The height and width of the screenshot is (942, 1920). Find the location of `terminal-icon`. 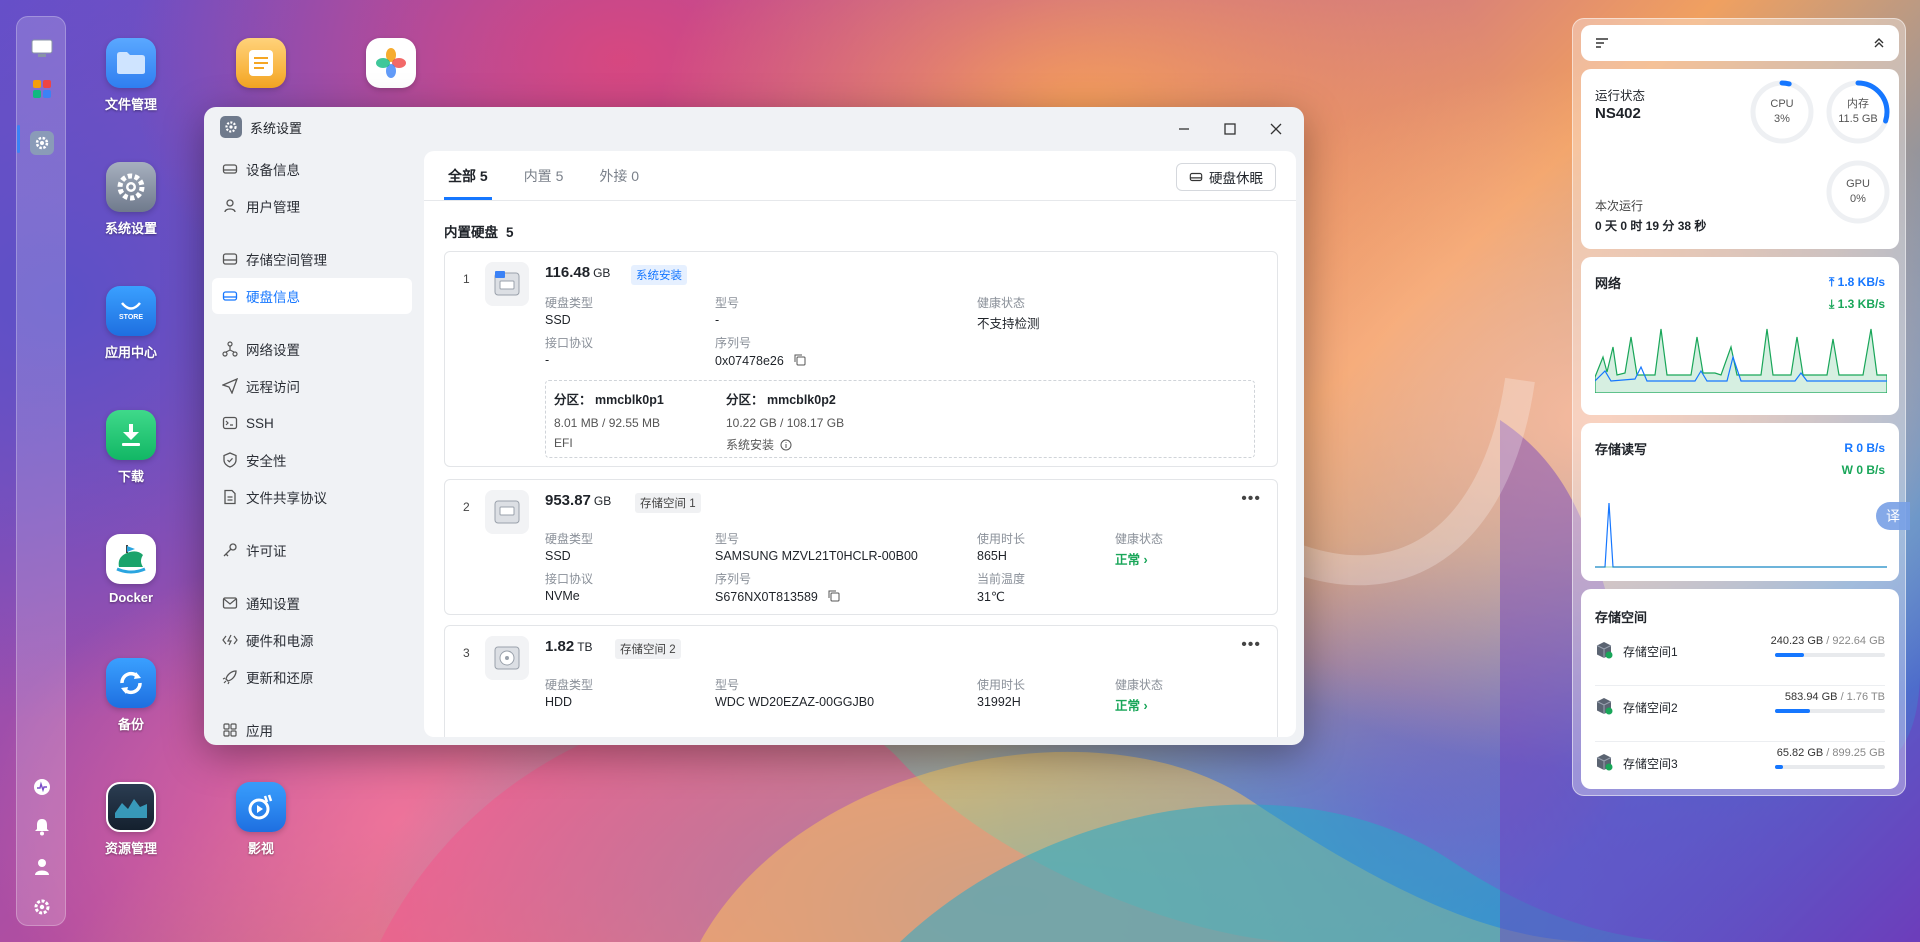

terminal-icon is located at coordinates (230, 423).